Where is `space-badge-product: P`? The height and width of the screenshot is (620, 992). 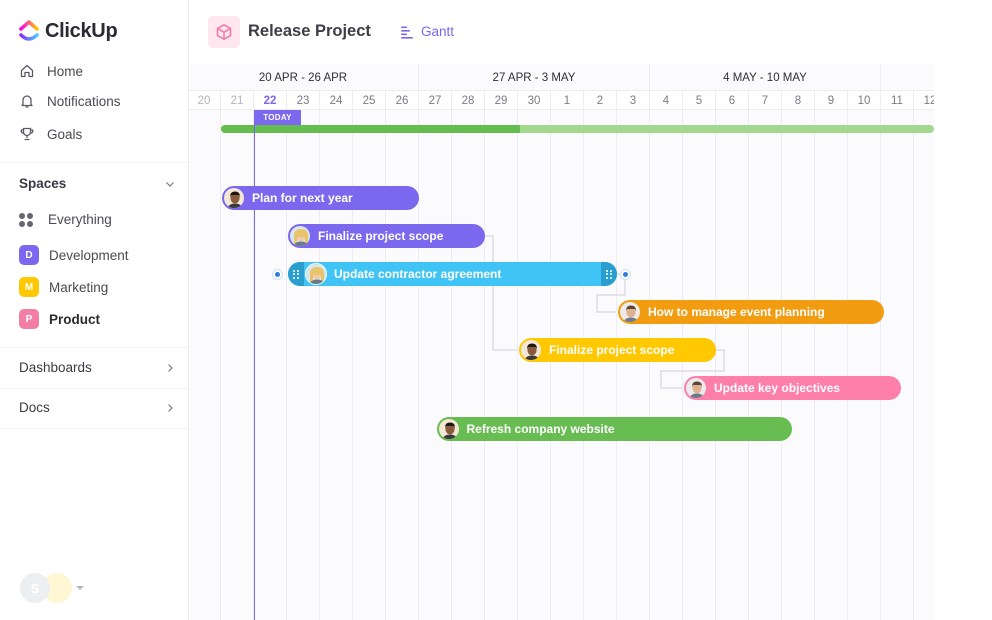
space-badge-product: P is located at coordinates (29, 319).